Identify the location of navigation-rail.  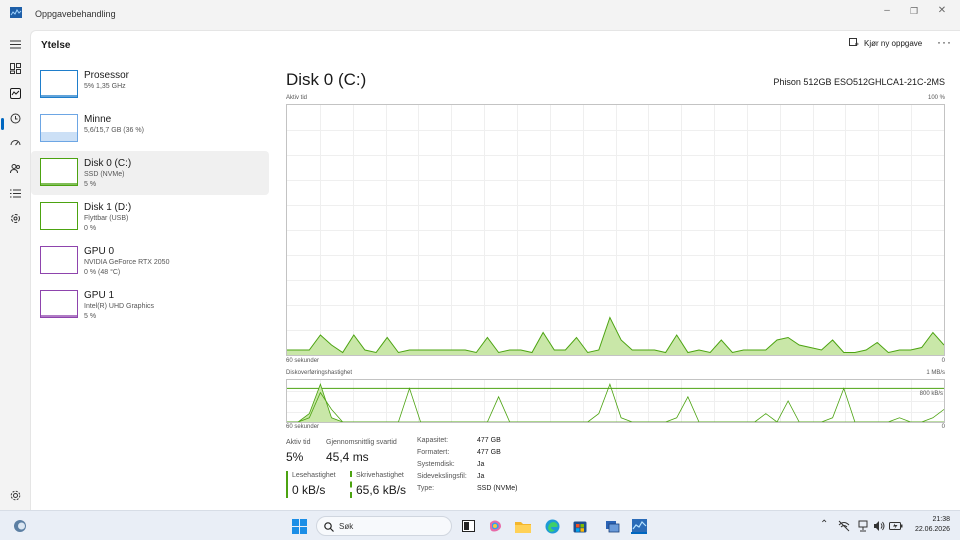
(15, 270).